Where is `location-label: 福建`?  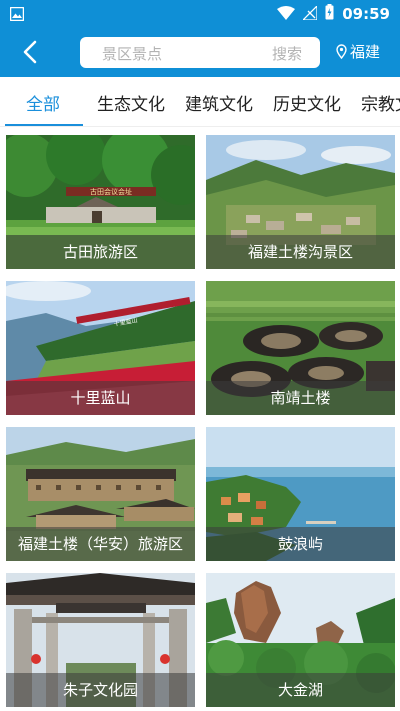 location-label: 福建 is located at coordinates (365, 52).